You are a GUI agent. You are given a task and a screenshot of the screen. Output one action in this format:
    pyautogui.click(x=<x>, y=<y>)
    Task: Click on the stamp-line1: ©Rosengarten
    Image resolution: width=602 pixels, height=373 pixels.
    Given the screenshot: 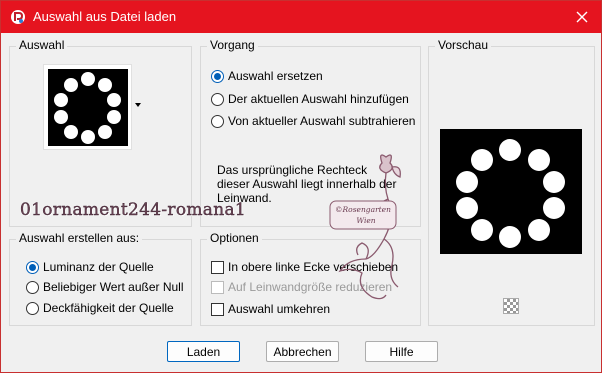 What is the action you would take?
    pyautogui.click(x=363, y=209)
    